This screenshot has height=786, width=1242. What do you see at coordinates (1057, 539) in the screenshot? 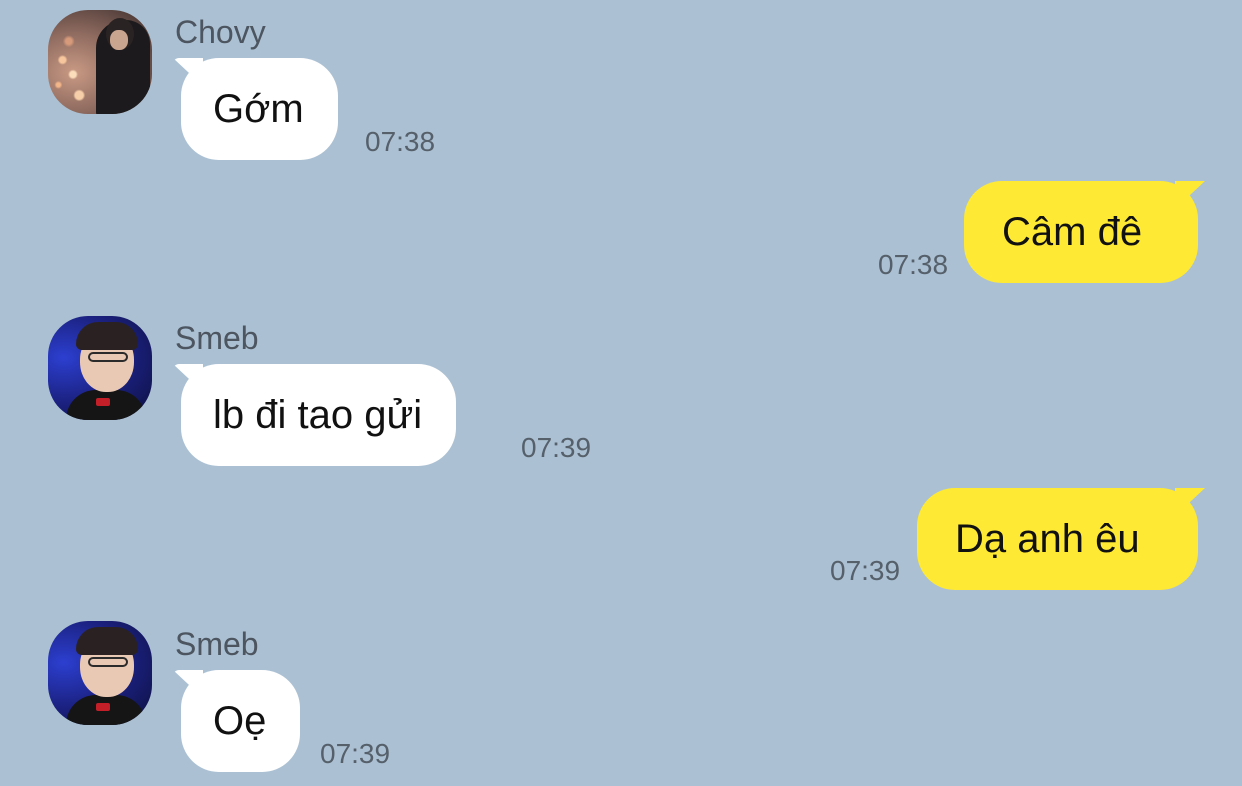
I see `outgoing-message-bubble: Dạ anh êu` at bounding box center [1057, 539].